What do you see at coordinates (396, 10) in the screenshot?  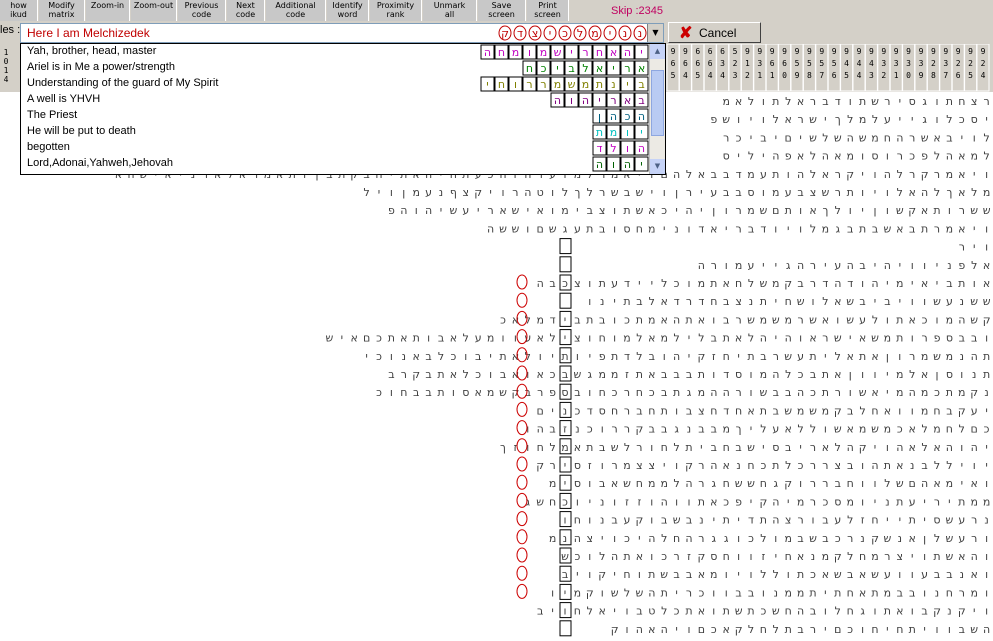 I see `proximity-rank-button: Proximity rank` at bounding box center [396, 10].